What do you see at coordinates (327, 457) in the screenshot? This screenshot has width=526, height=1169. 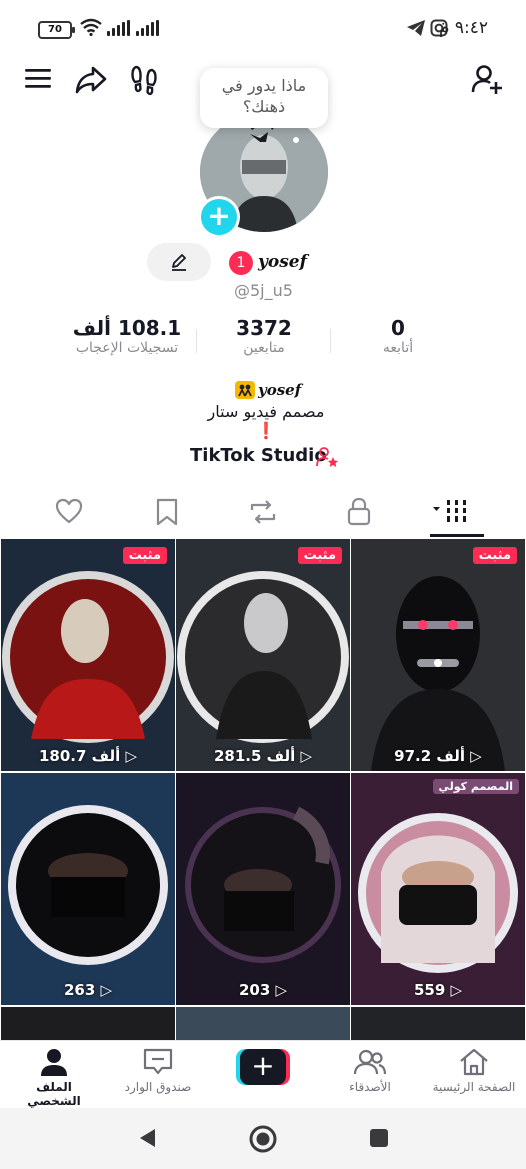 I see `studio-user-star-icon` at bounding box center [327, 457].